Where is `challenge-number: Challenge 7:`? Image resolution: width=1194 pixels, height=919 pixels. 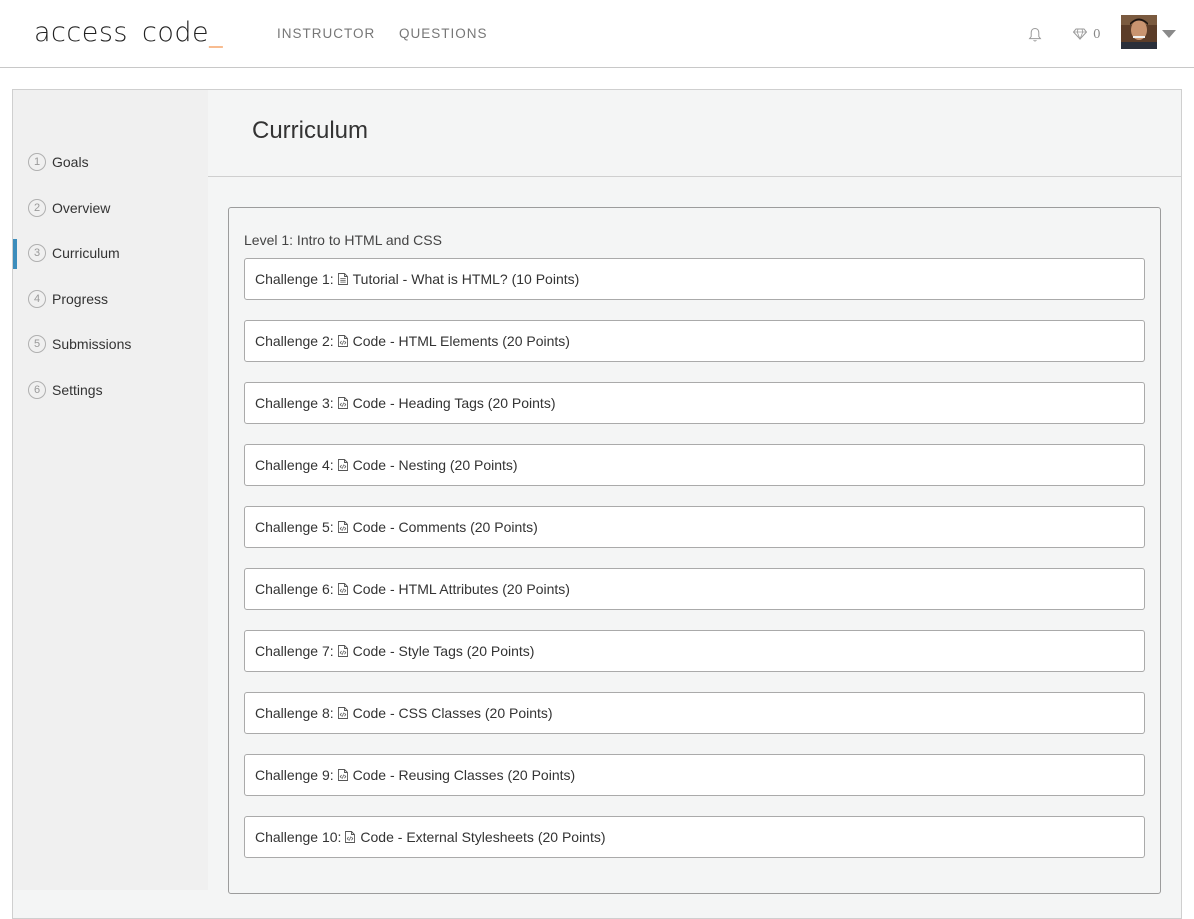
challenge-number: Challenge 7: is located at coordinates (294, 651).